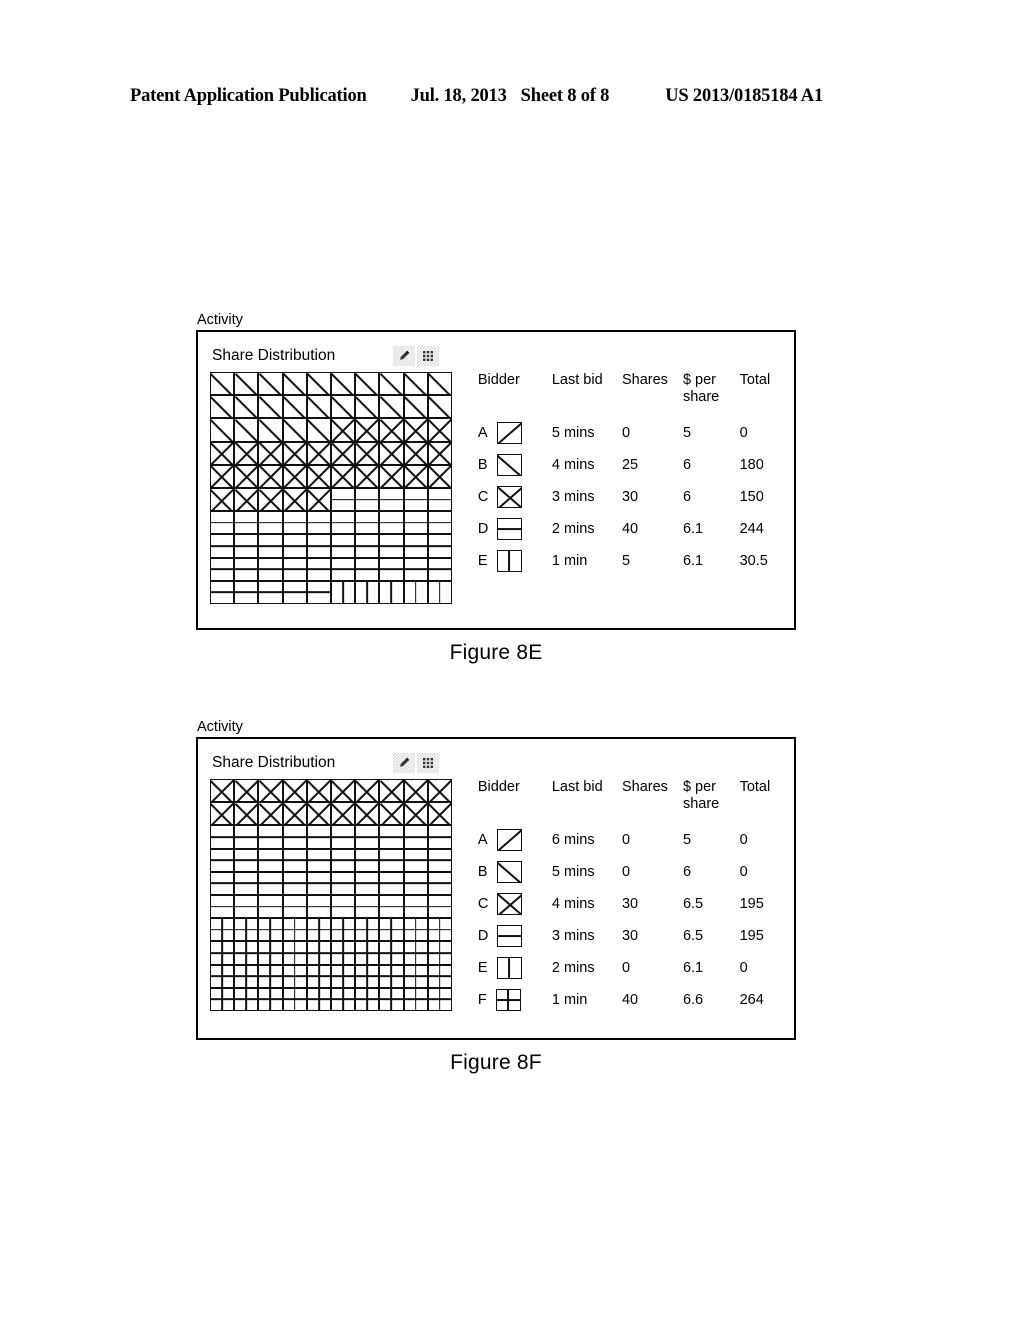 The width and height of the screenshot is (1024, 1320). I want to click on cell-last-bid: 3 mins, so click(573, 496).